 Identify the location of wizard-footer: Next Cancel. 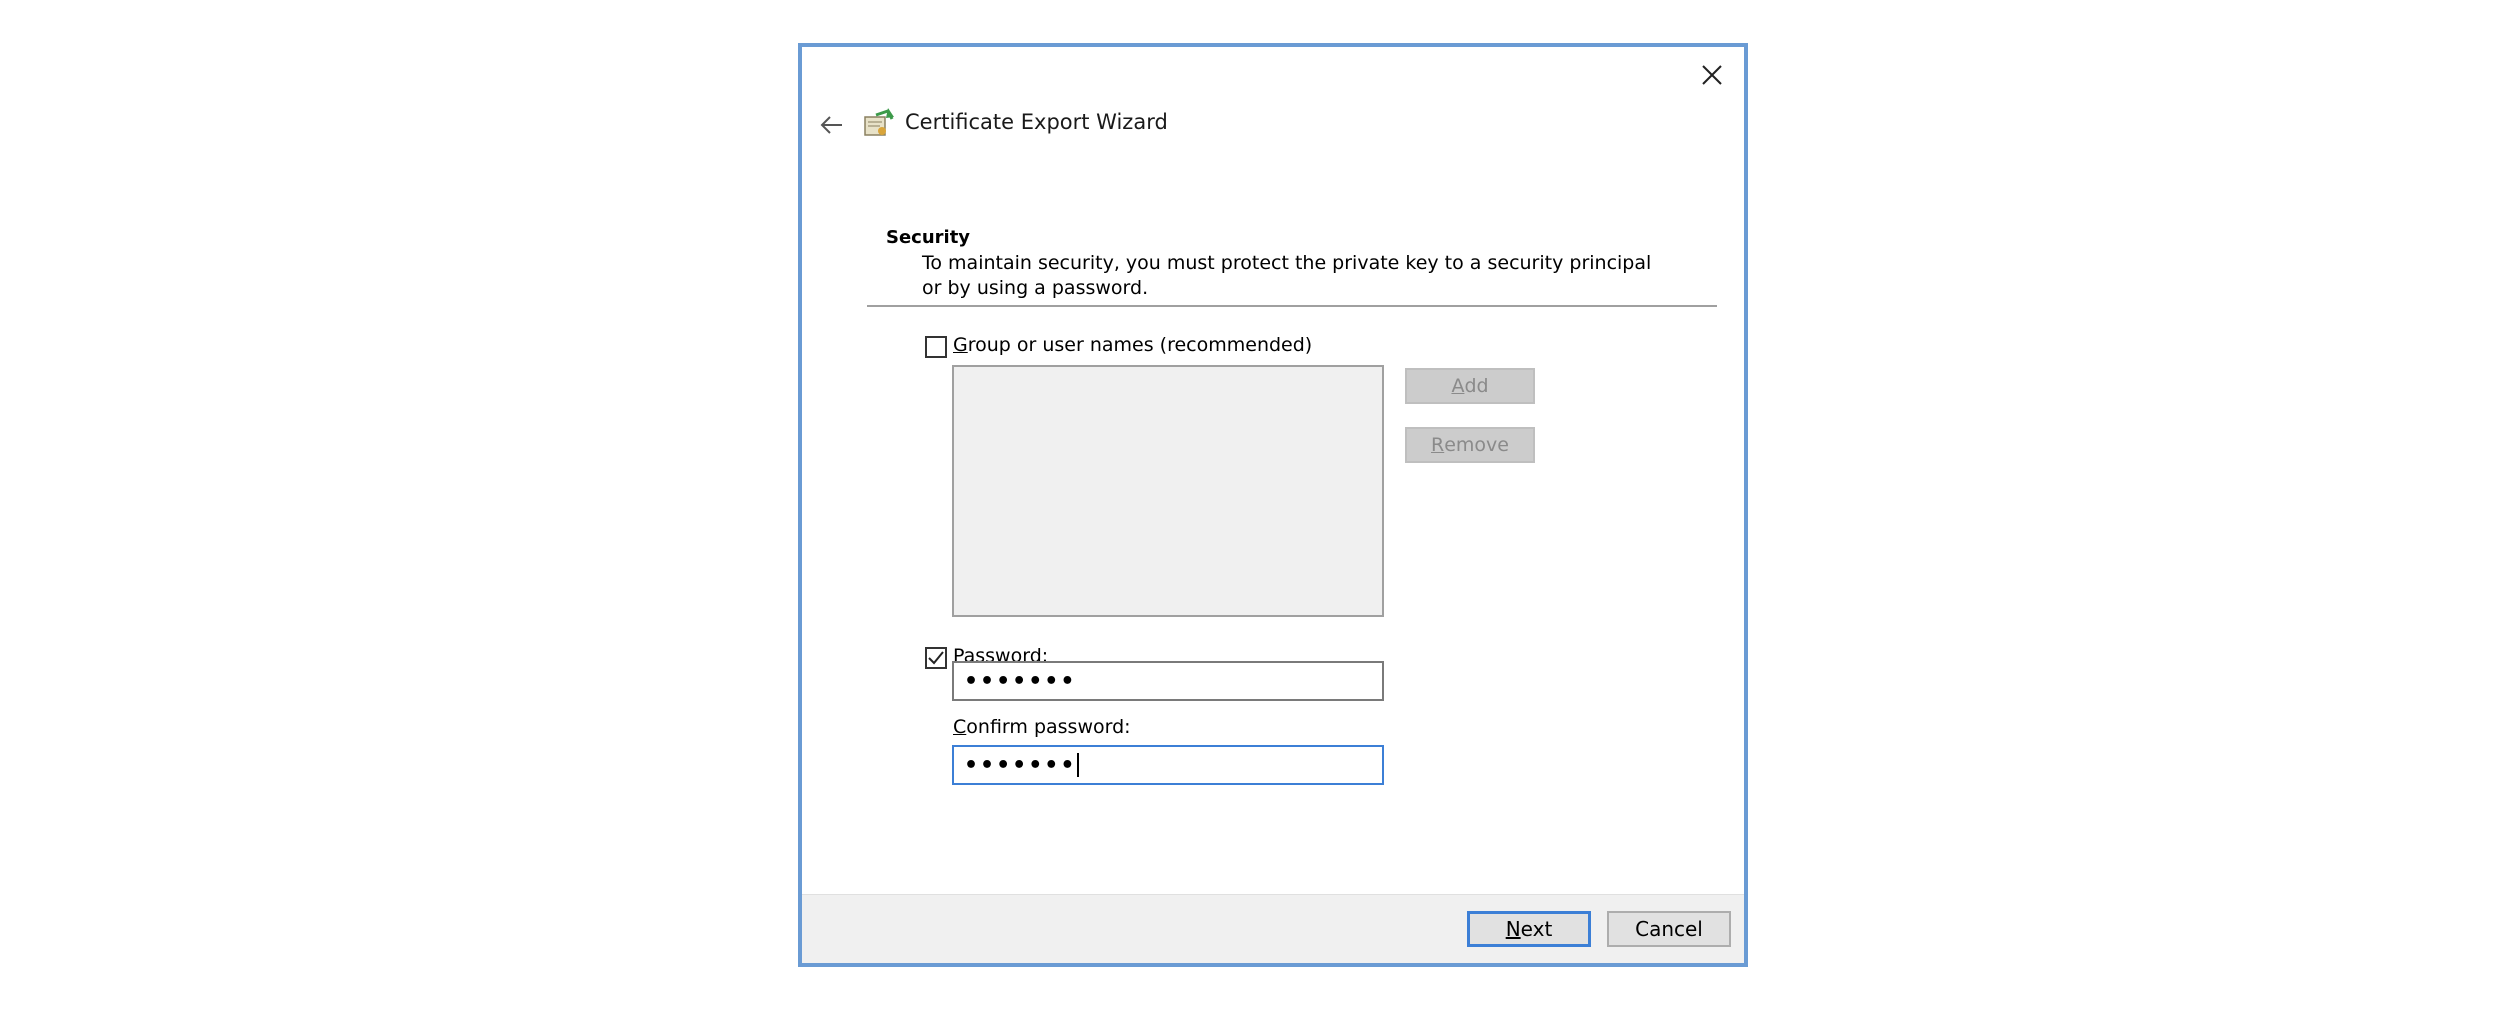
(1273, 928).